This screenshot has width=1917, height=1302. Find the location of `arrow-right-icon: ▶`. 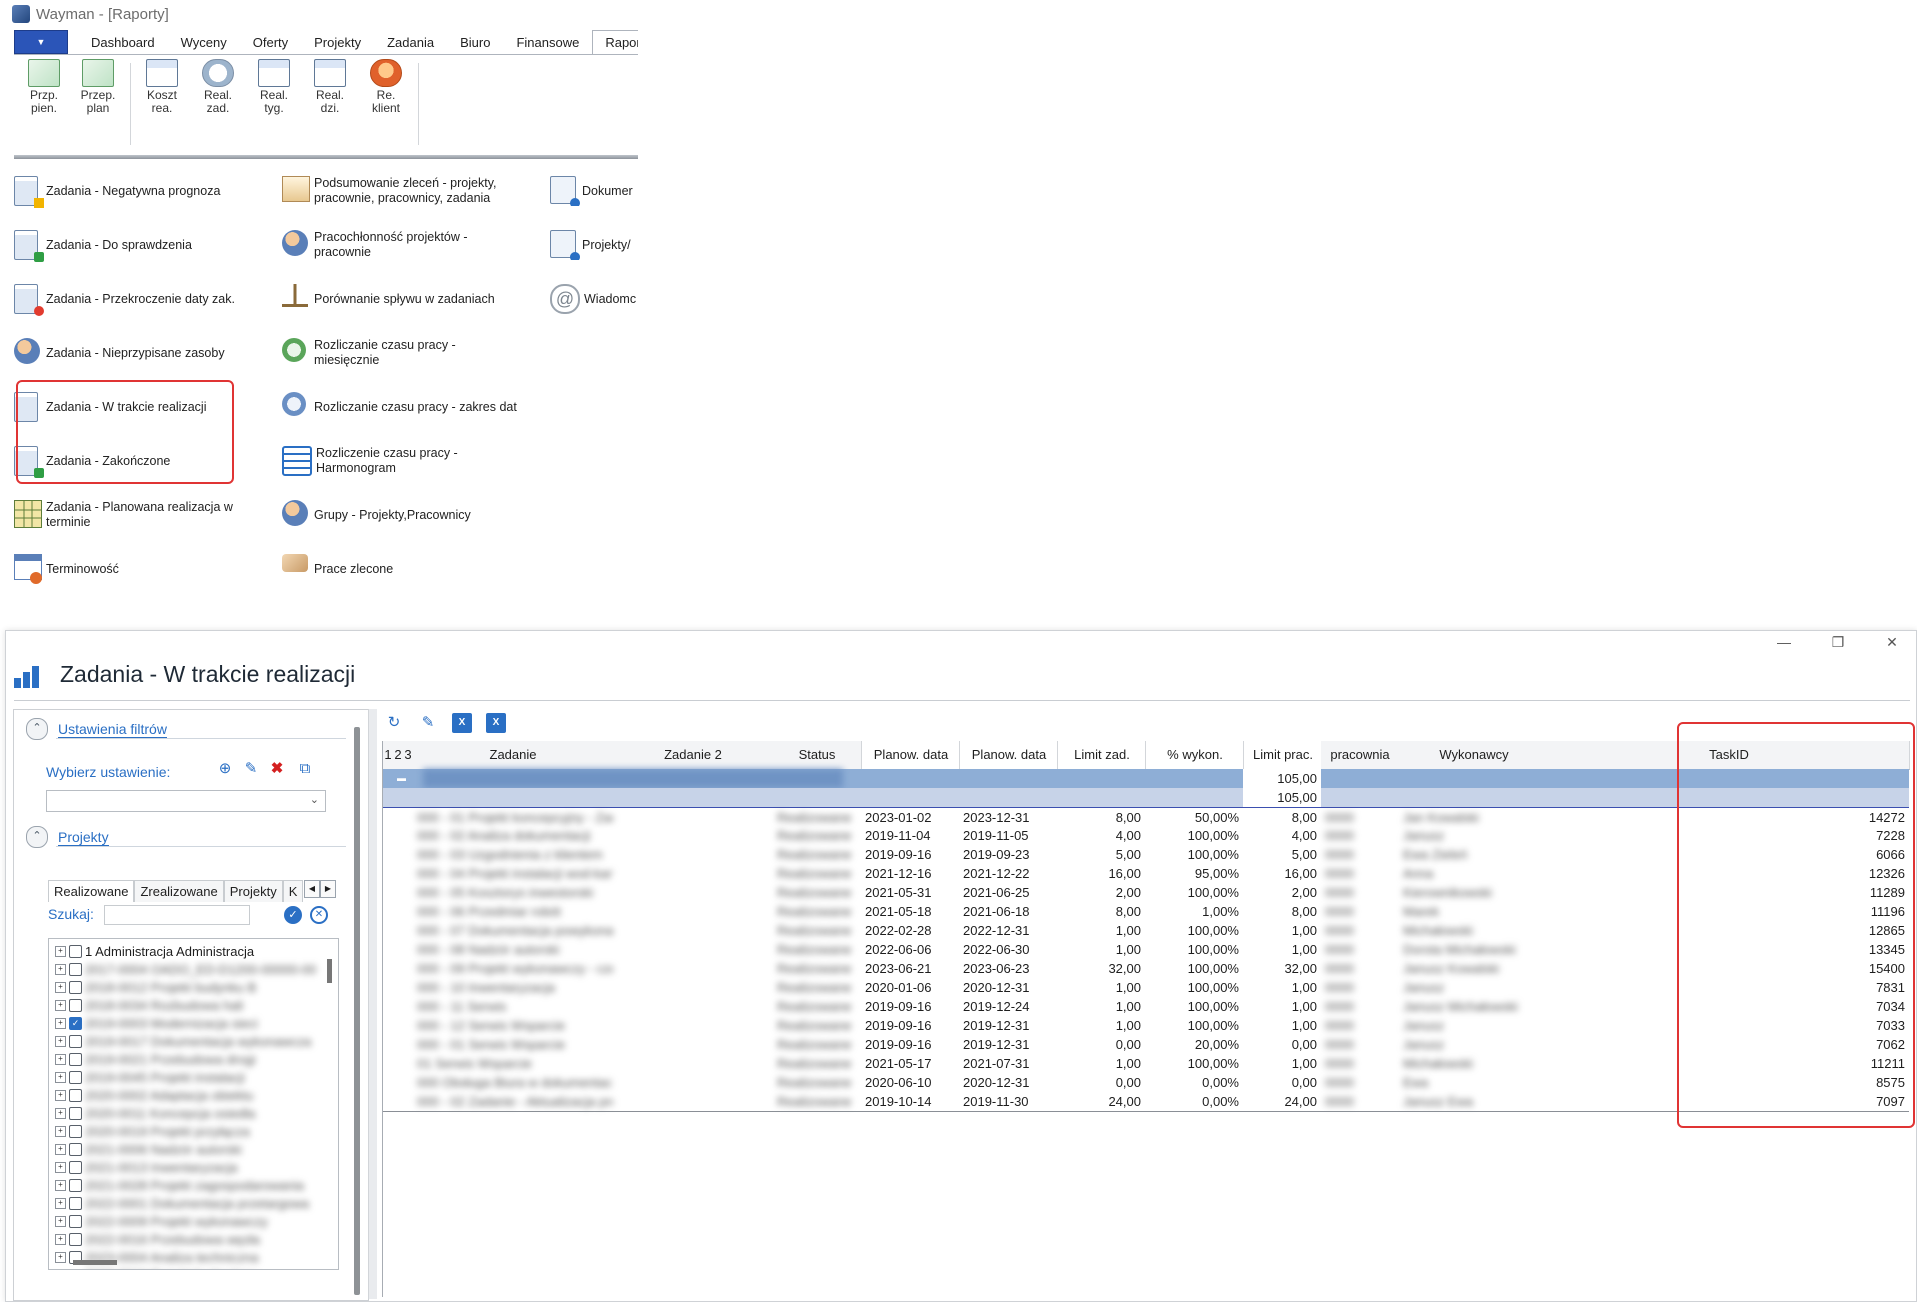

arrow-right-icon: ▶ is located at coordinates (328, 889).